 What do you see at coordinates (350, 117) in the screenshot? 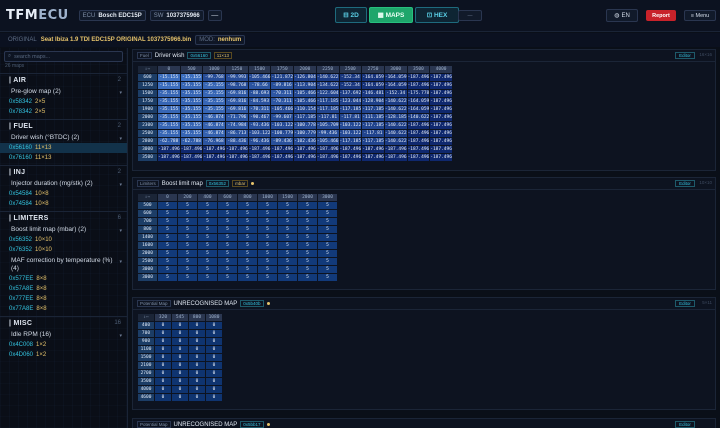
I see `map-cell: -117.81` at bounding box center [350, 117].